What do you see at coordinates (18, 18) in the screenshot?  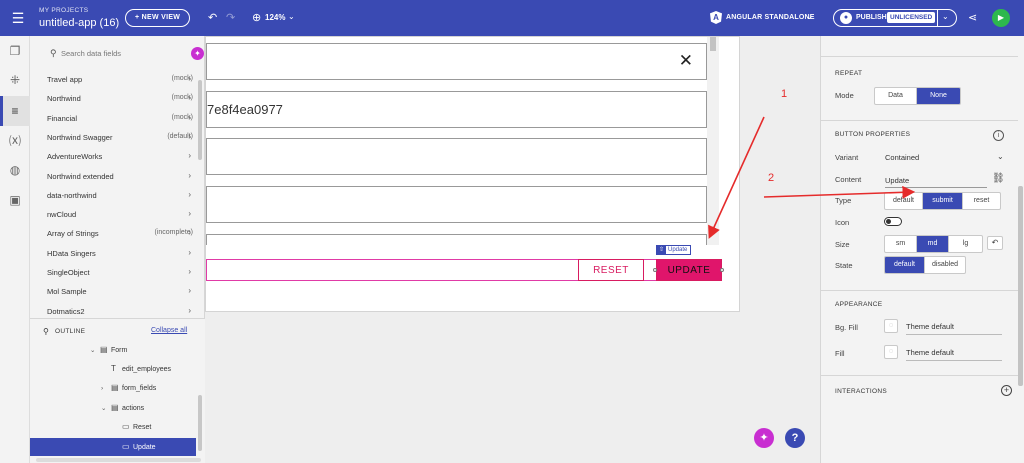 I see `hamburger-icon: ☰` at bounding box center [18, 18].